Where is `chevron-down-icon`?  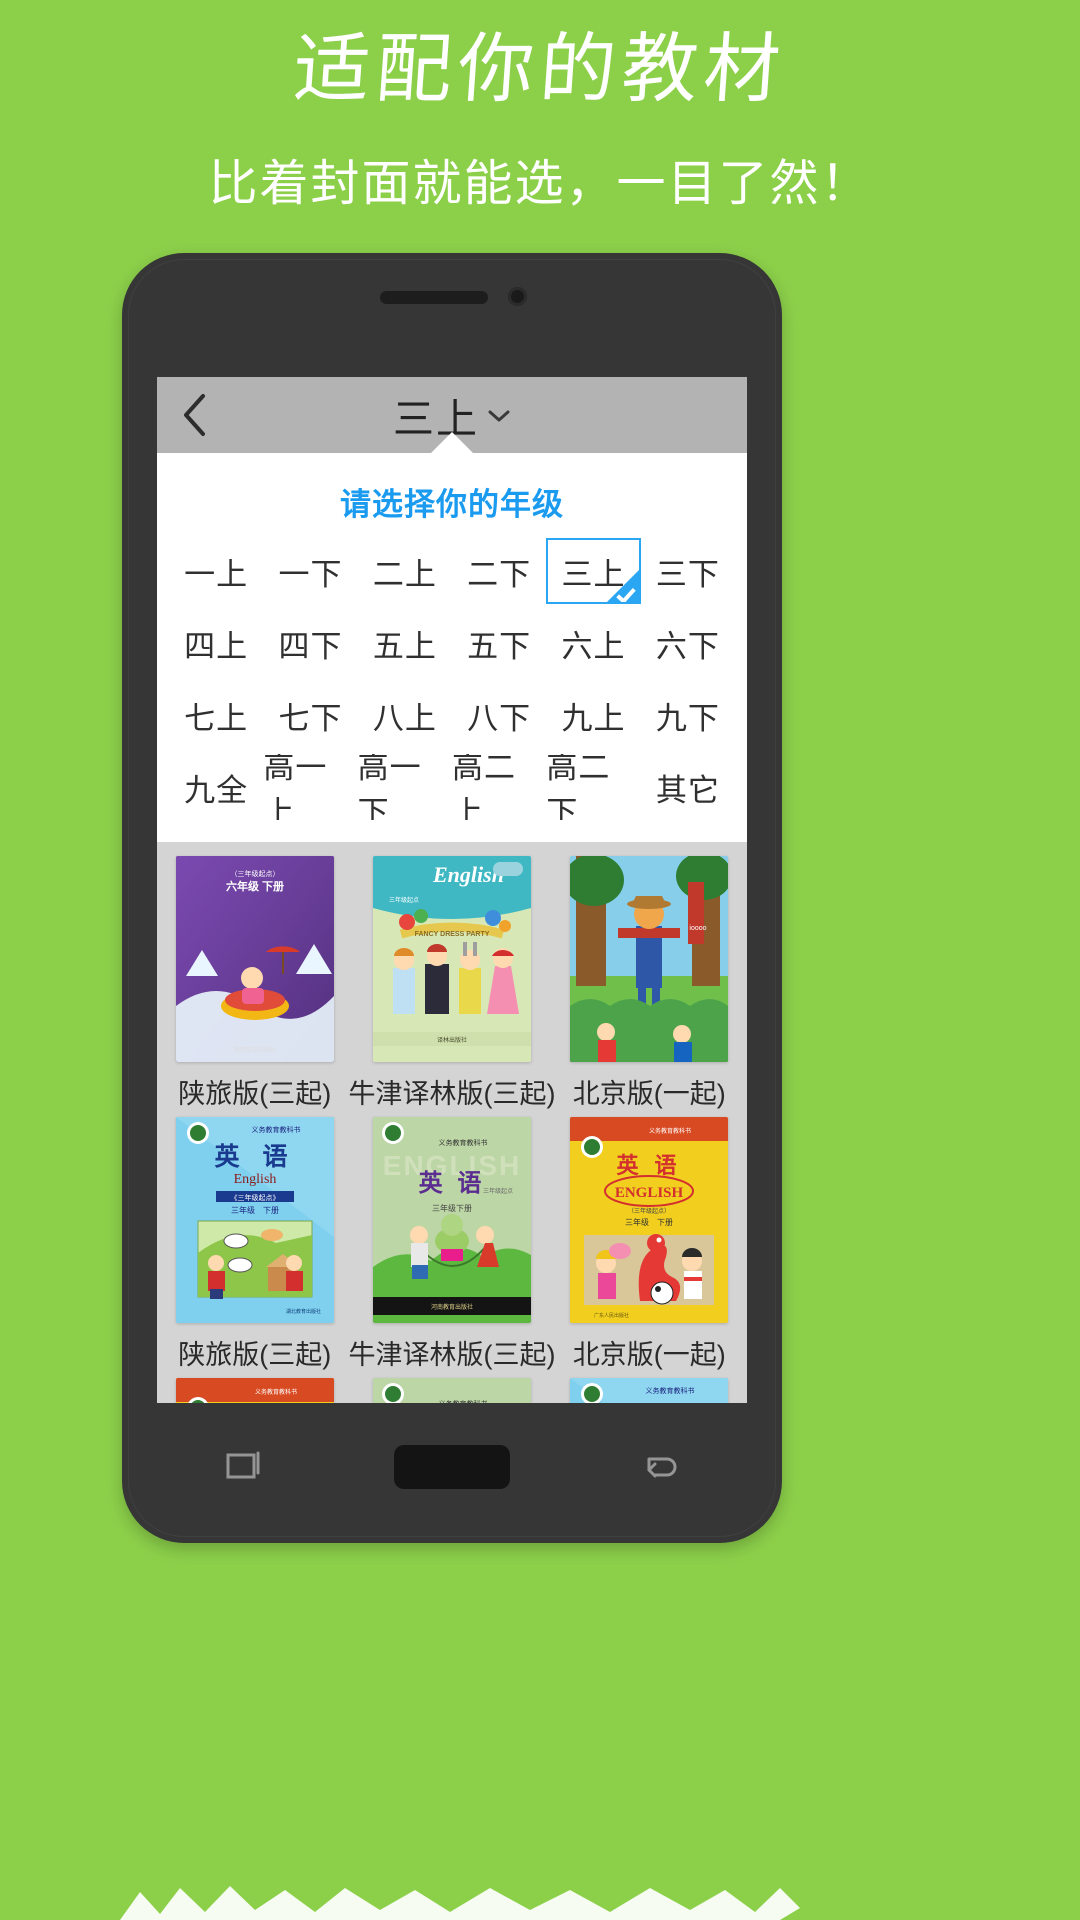 chevron-down-icon is located at coordinates (499, 418).